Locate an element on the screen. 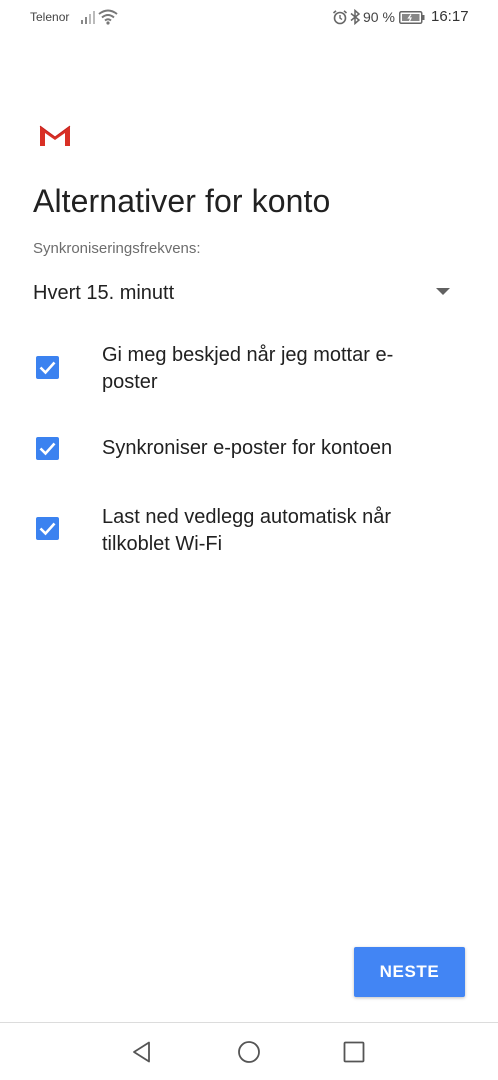  navigation-bar is located at coordinates (249, 1051).